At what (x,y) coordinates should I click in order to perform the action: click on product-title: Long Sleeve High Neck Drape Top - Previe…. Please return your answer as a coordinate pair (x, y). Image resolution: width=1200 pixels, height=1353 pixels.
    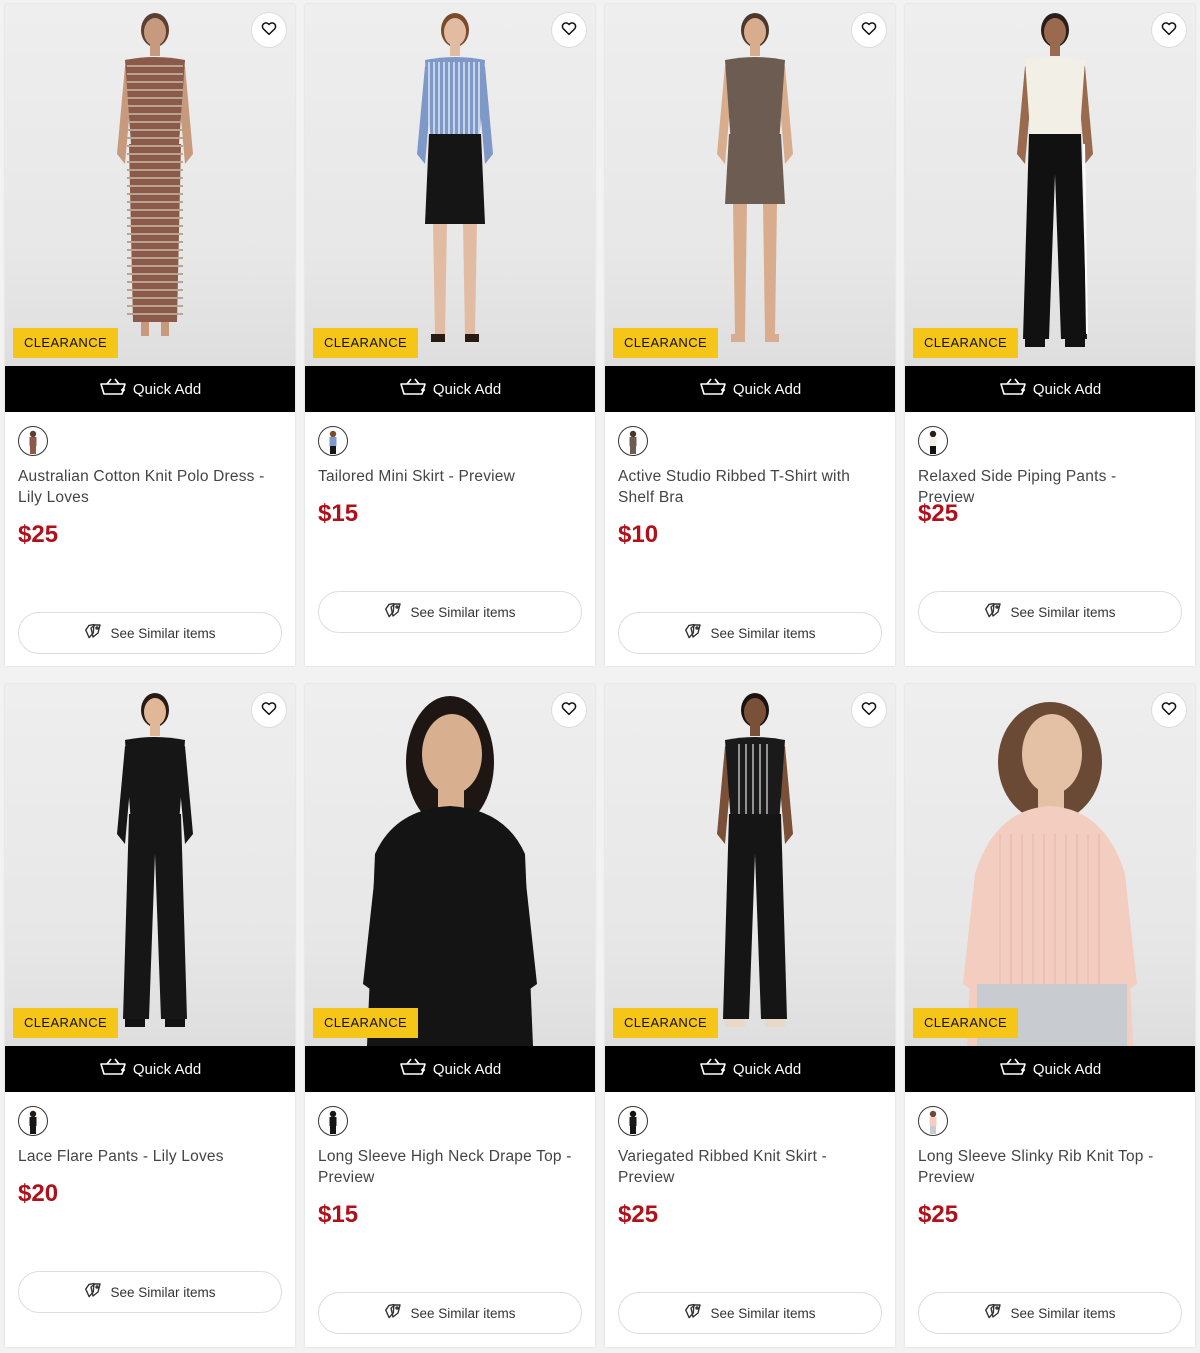
    Looking at the image, I should click on (446, 1167).